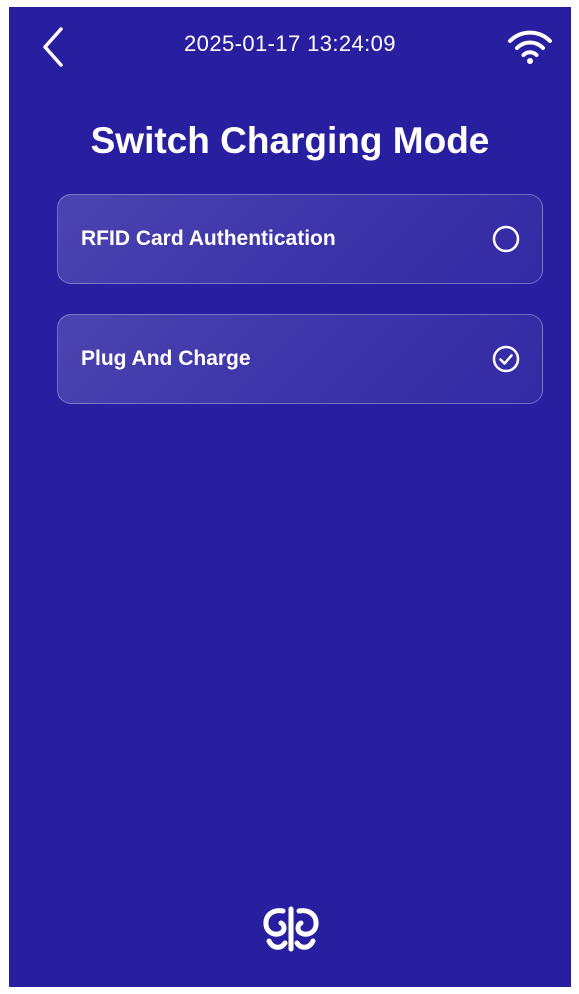 The image size is (579, 994). Describe the element at coordinates (530, 47) in the screenshot. I see `wifi-icon` at that location.